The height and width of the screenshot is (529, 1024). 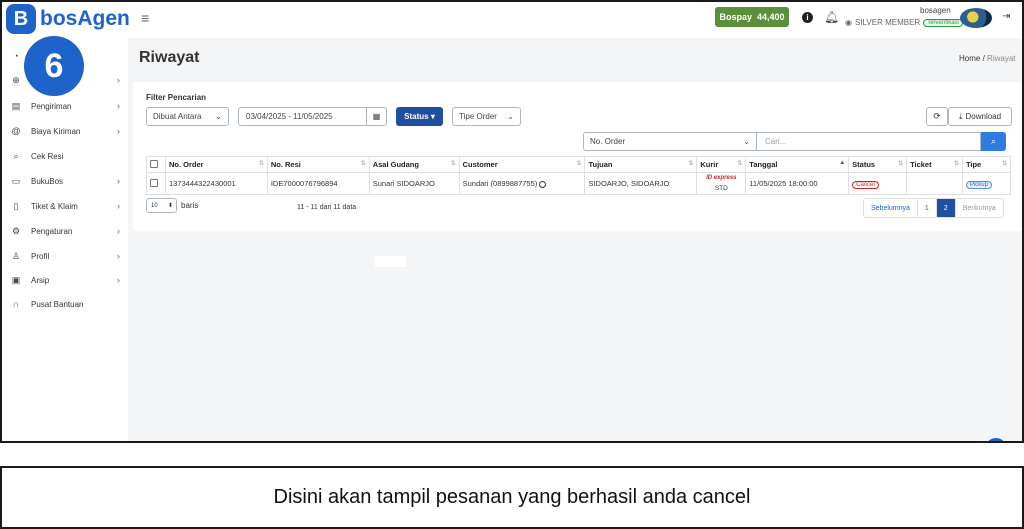 I want to click on sidebar-item-pengiriman: ▤ Pengiriman ›, so click(x=65, y=106).